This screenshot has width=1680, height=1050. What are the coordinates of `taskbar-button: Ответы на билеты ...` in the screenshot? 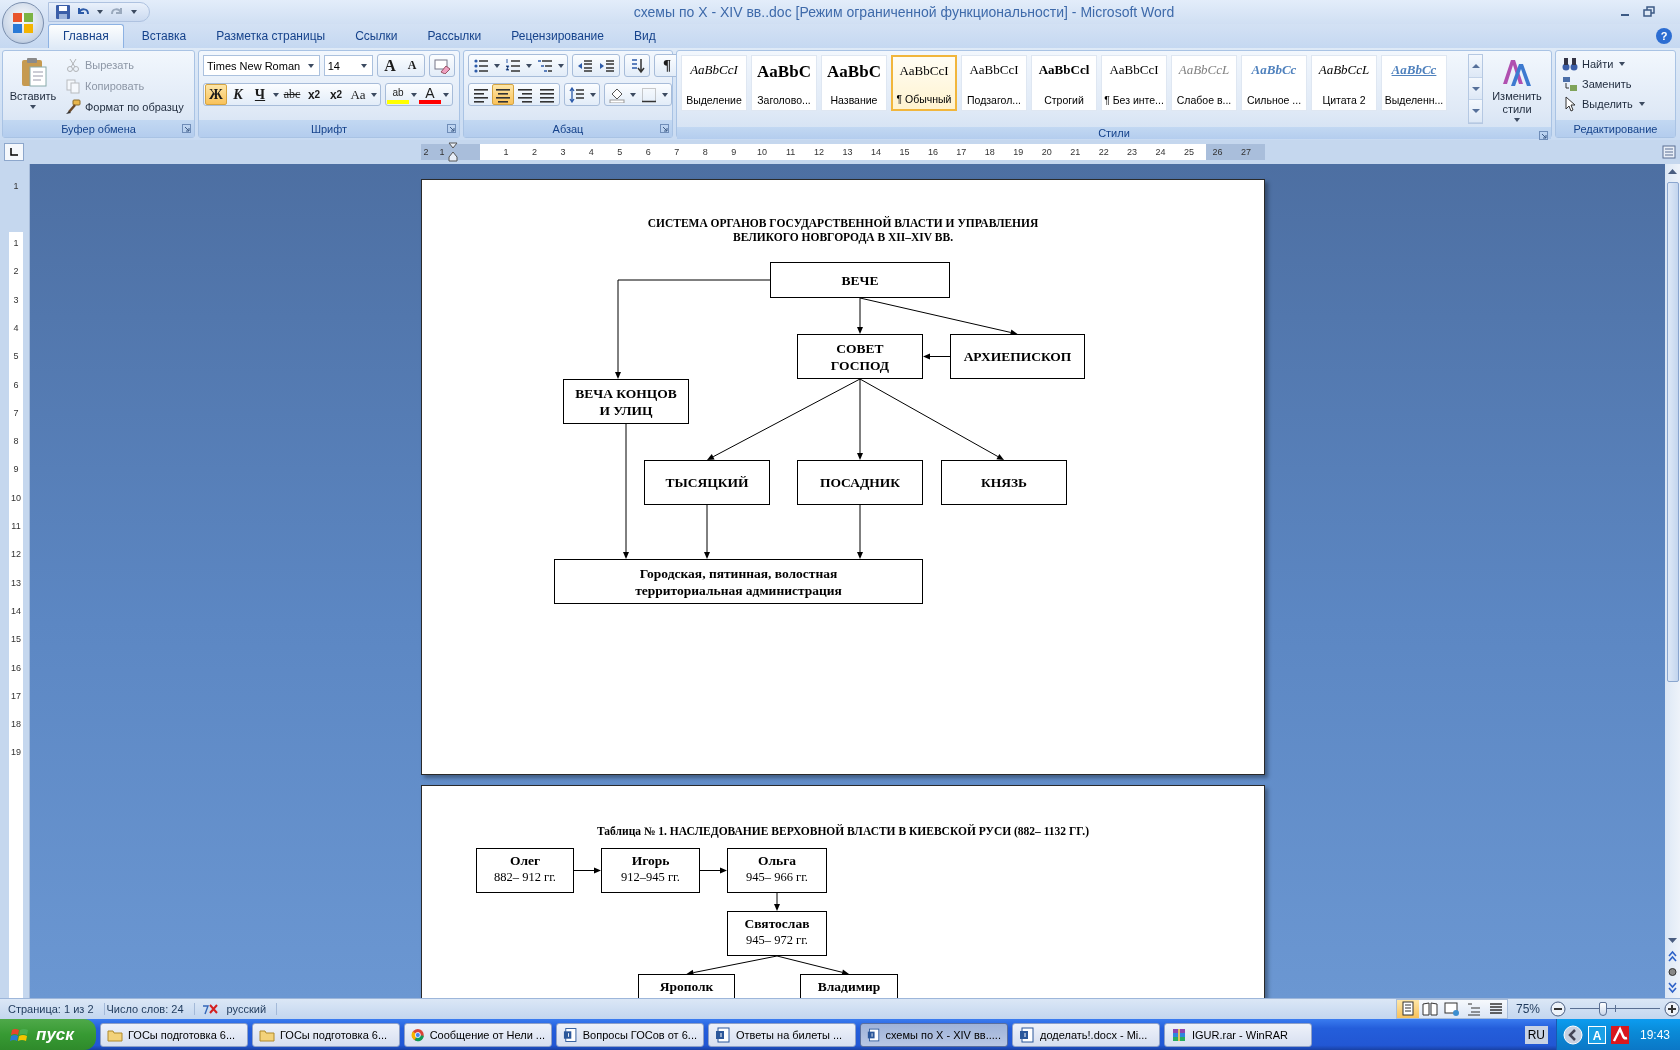 It's located at (782, 1034).